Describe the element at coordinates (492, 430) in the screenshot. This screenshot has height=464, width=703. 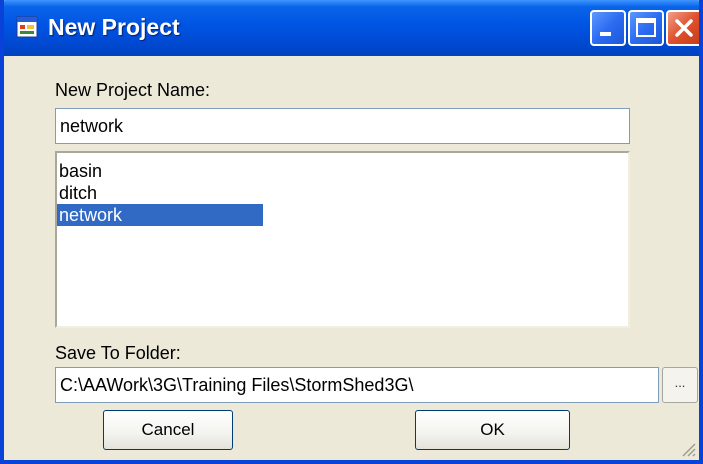
I see `ok-button: OK` at that location.